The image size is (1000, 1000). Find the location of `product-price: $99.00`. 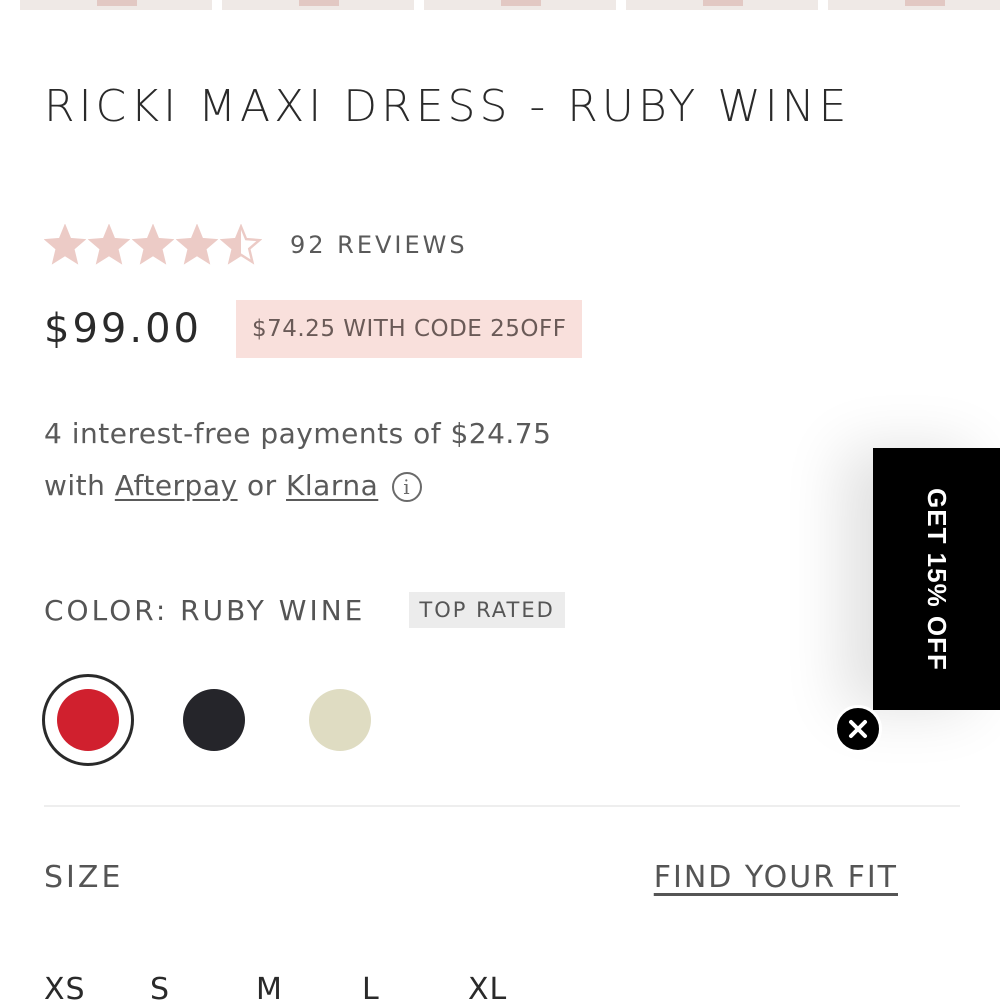

product-price: $99.00 is located at coordinates (123, 329).